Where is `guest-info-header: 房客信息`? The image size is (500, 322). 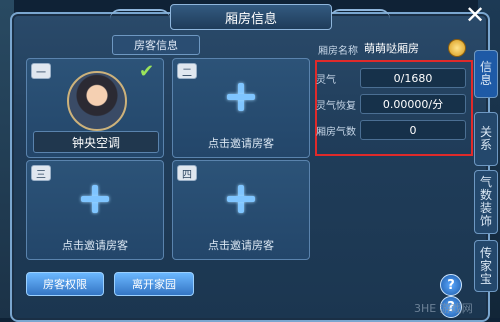 guest-info-header: 房客信息 is located at coordinates (156, 45).